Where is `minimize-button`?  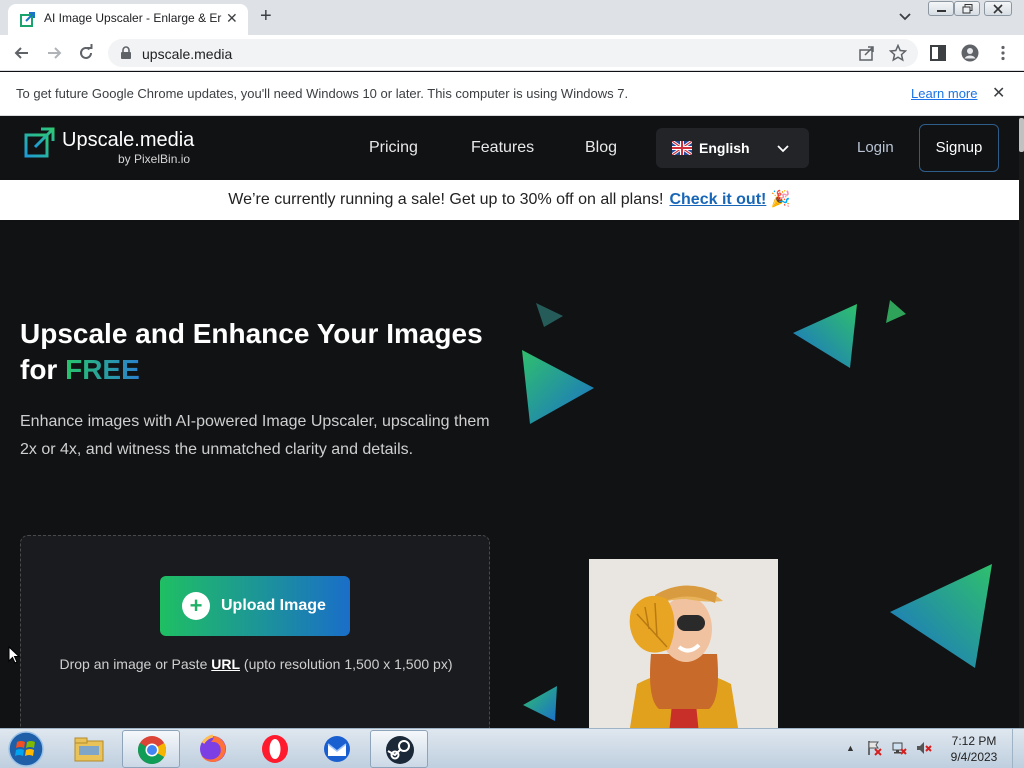 minimize-button is located at coordinates (941, 8).